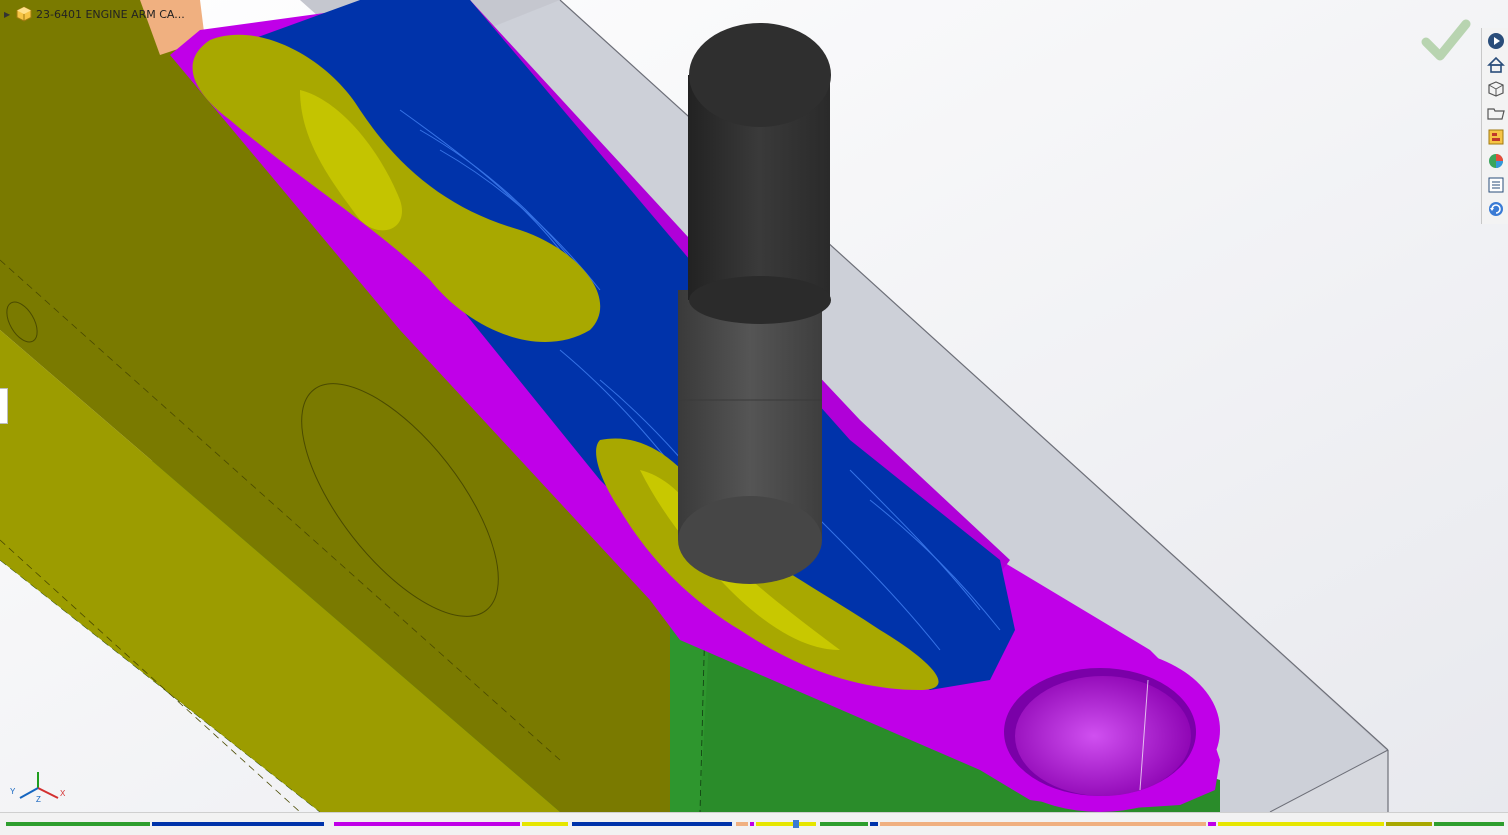 Image resolution: width=1508 pixels, height=835 pixels. Describe the element at coordinates (1496, 65) in the screenshot. I see `home-icon` at that location.